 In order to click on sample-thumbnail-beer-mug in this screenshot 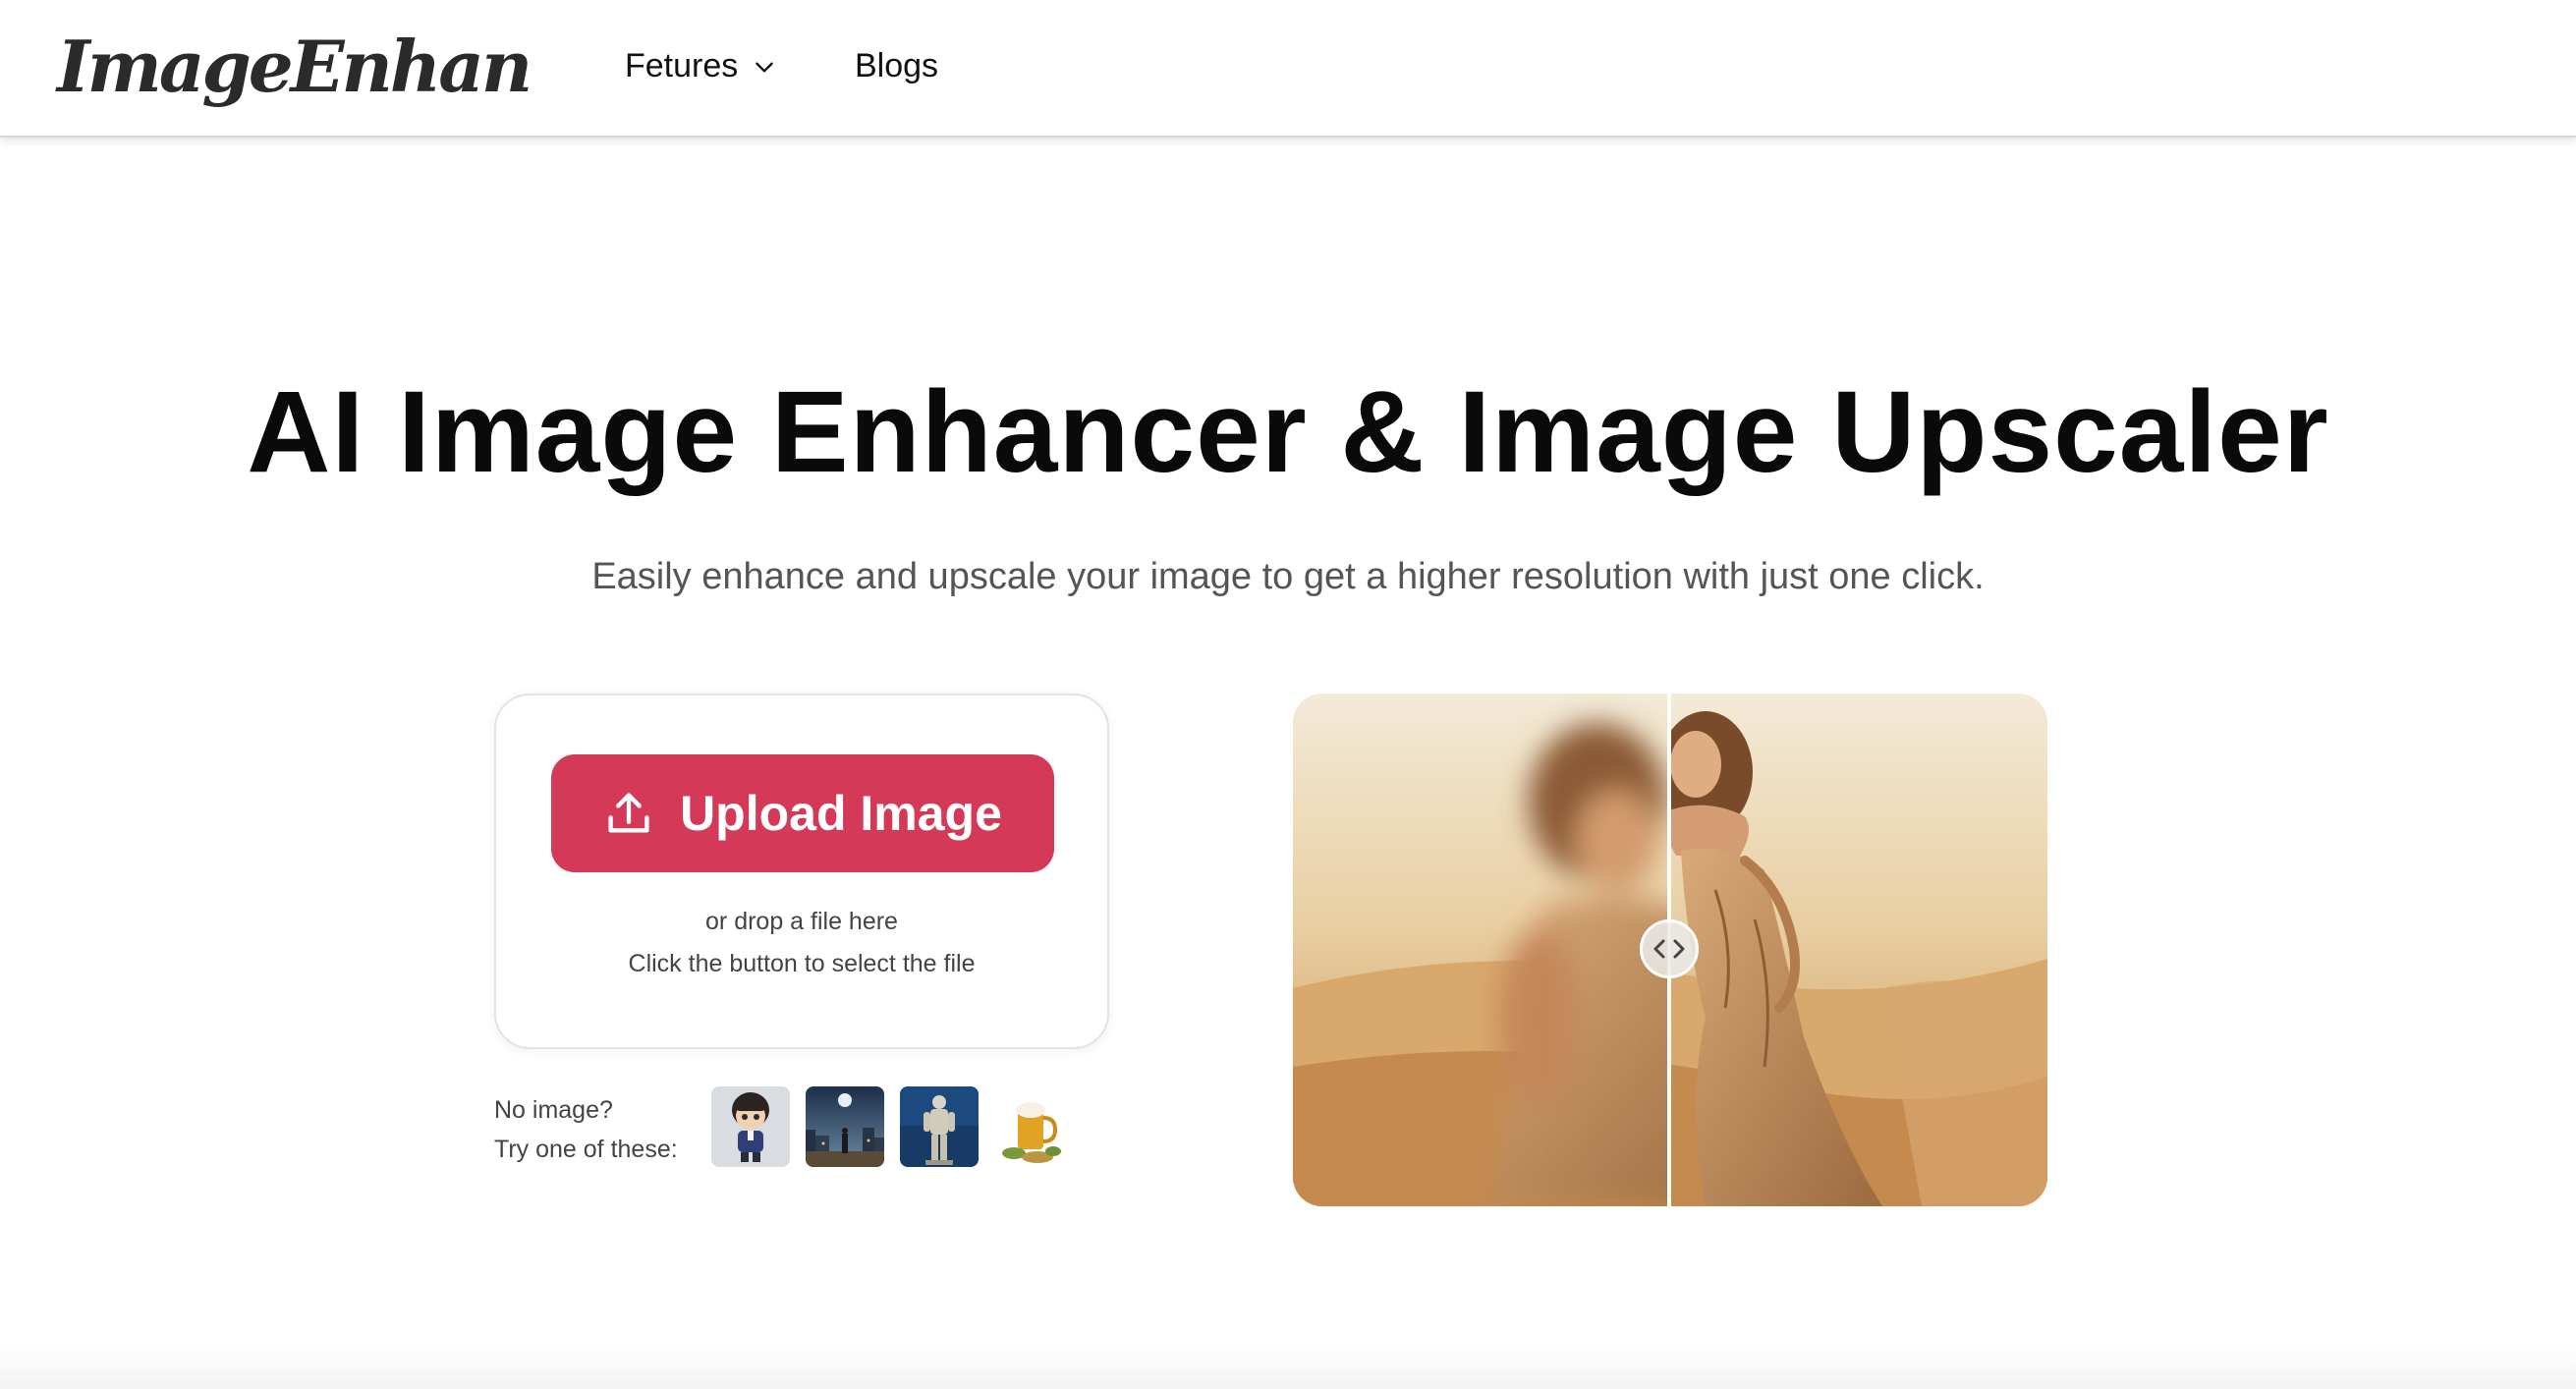, I will do `click(1033, 1126)`.